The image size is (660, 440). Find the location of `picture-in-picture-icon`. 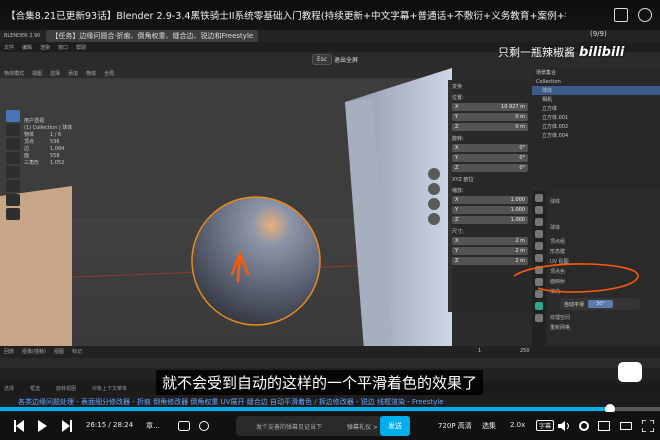

picture-in-picture-icon is located at coordinates (621, 15).